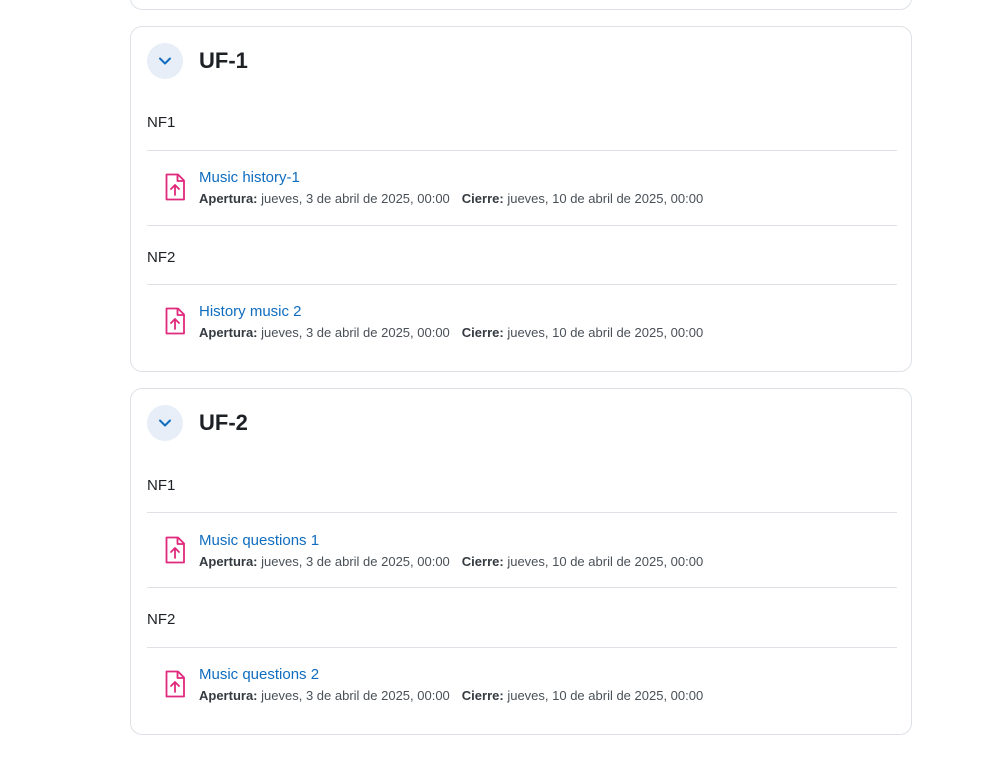  I want to click on activity-link: Music history-1, so click(249, 177).